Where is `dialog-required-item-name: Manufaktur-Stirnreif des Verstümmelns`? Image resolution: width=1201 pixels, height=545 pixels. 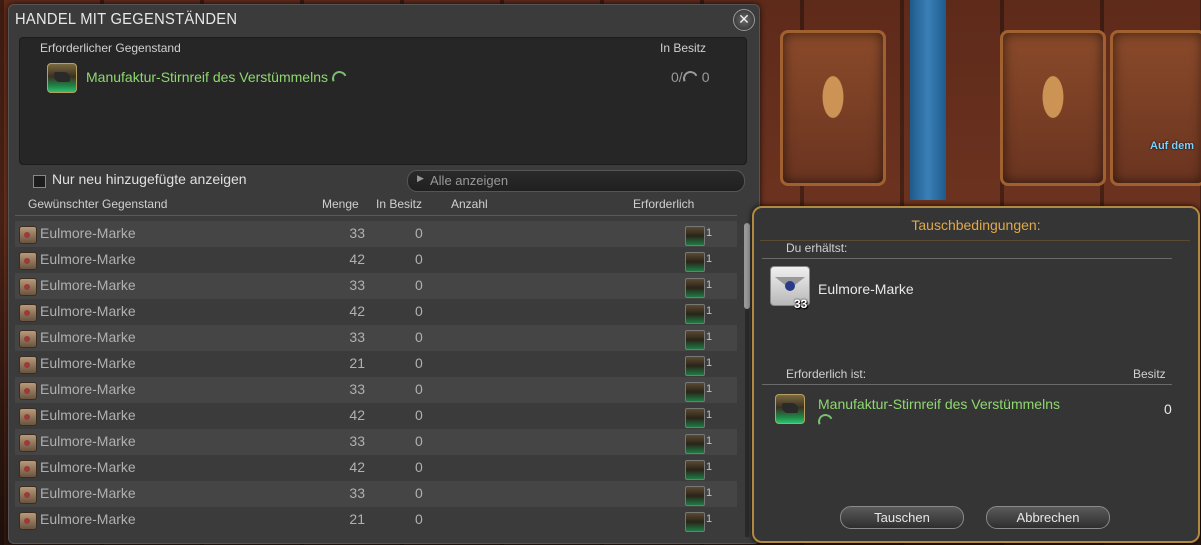 dialog-required-item-name: Manufaktur-Stirnreif des Verstümmelns is located at coordinates (939, 404).